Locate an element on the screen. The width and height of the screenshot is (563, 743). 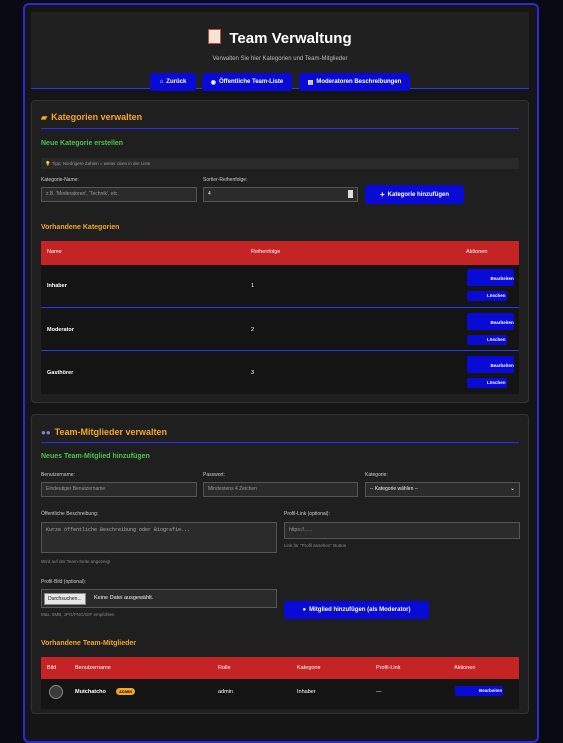
categories-table-header: Name Reihenfolge Aktionen is located at coordinates (280, 253).